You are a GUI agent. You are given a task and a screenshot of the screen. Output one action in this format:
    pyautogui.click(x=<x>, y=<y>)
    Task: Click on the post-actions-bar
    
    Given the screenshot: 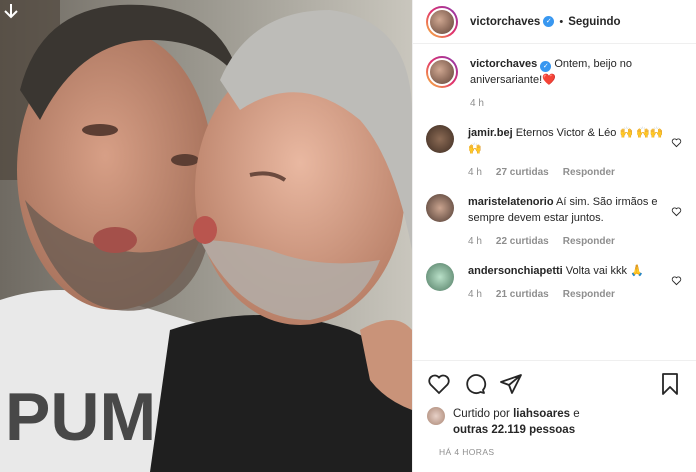 What is the action you would take?
    pyautogui.click(x=554, y=383)
    